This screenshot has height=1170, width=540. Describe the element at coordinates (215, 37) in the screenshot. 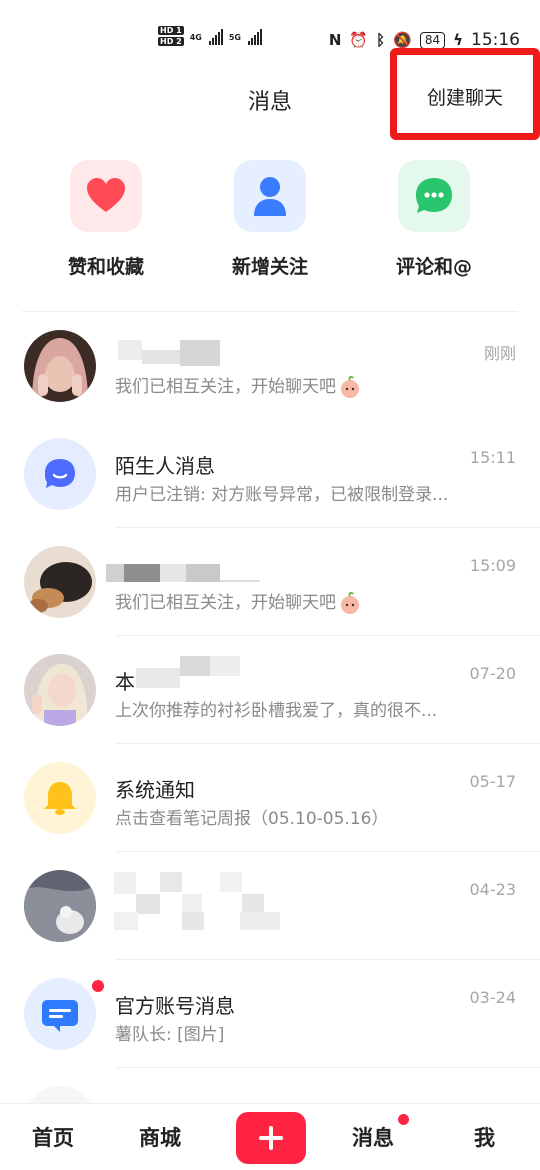

I see `signal-icon` at that location.